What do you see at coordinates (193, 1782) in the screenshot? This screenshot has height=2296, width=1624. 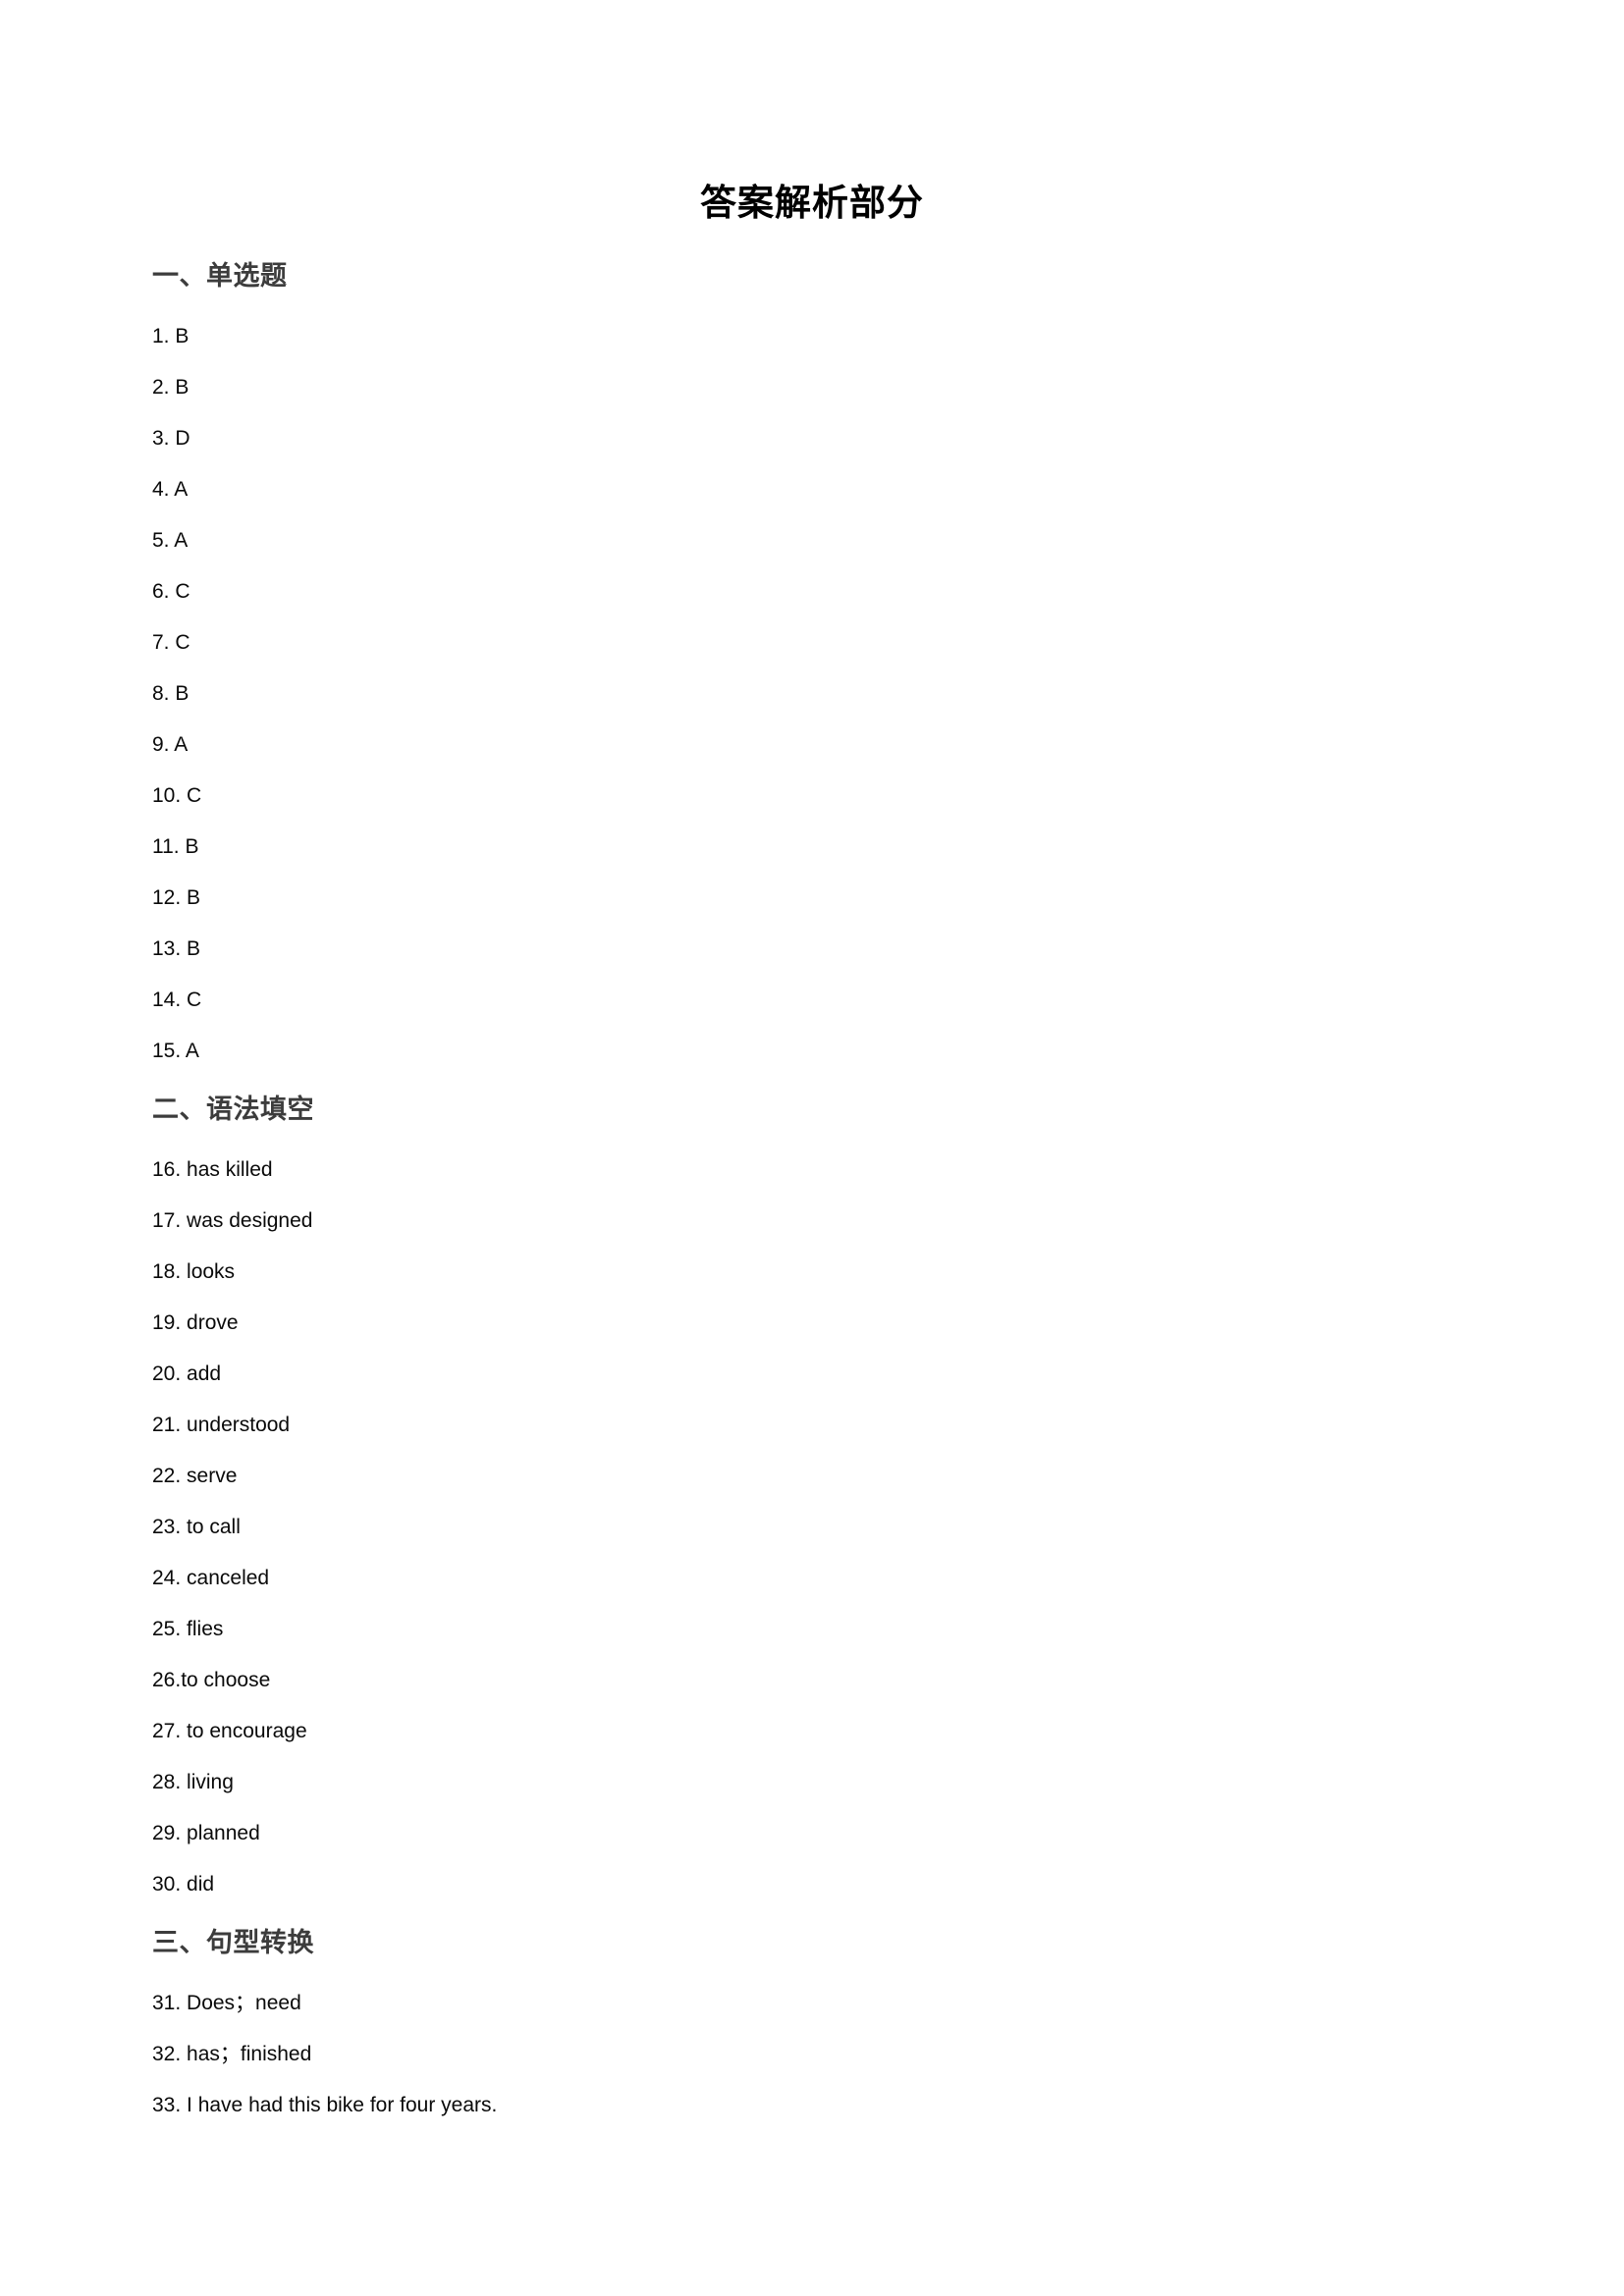 I see `answer-item: 28. living` at bounding box center [193, 1782].